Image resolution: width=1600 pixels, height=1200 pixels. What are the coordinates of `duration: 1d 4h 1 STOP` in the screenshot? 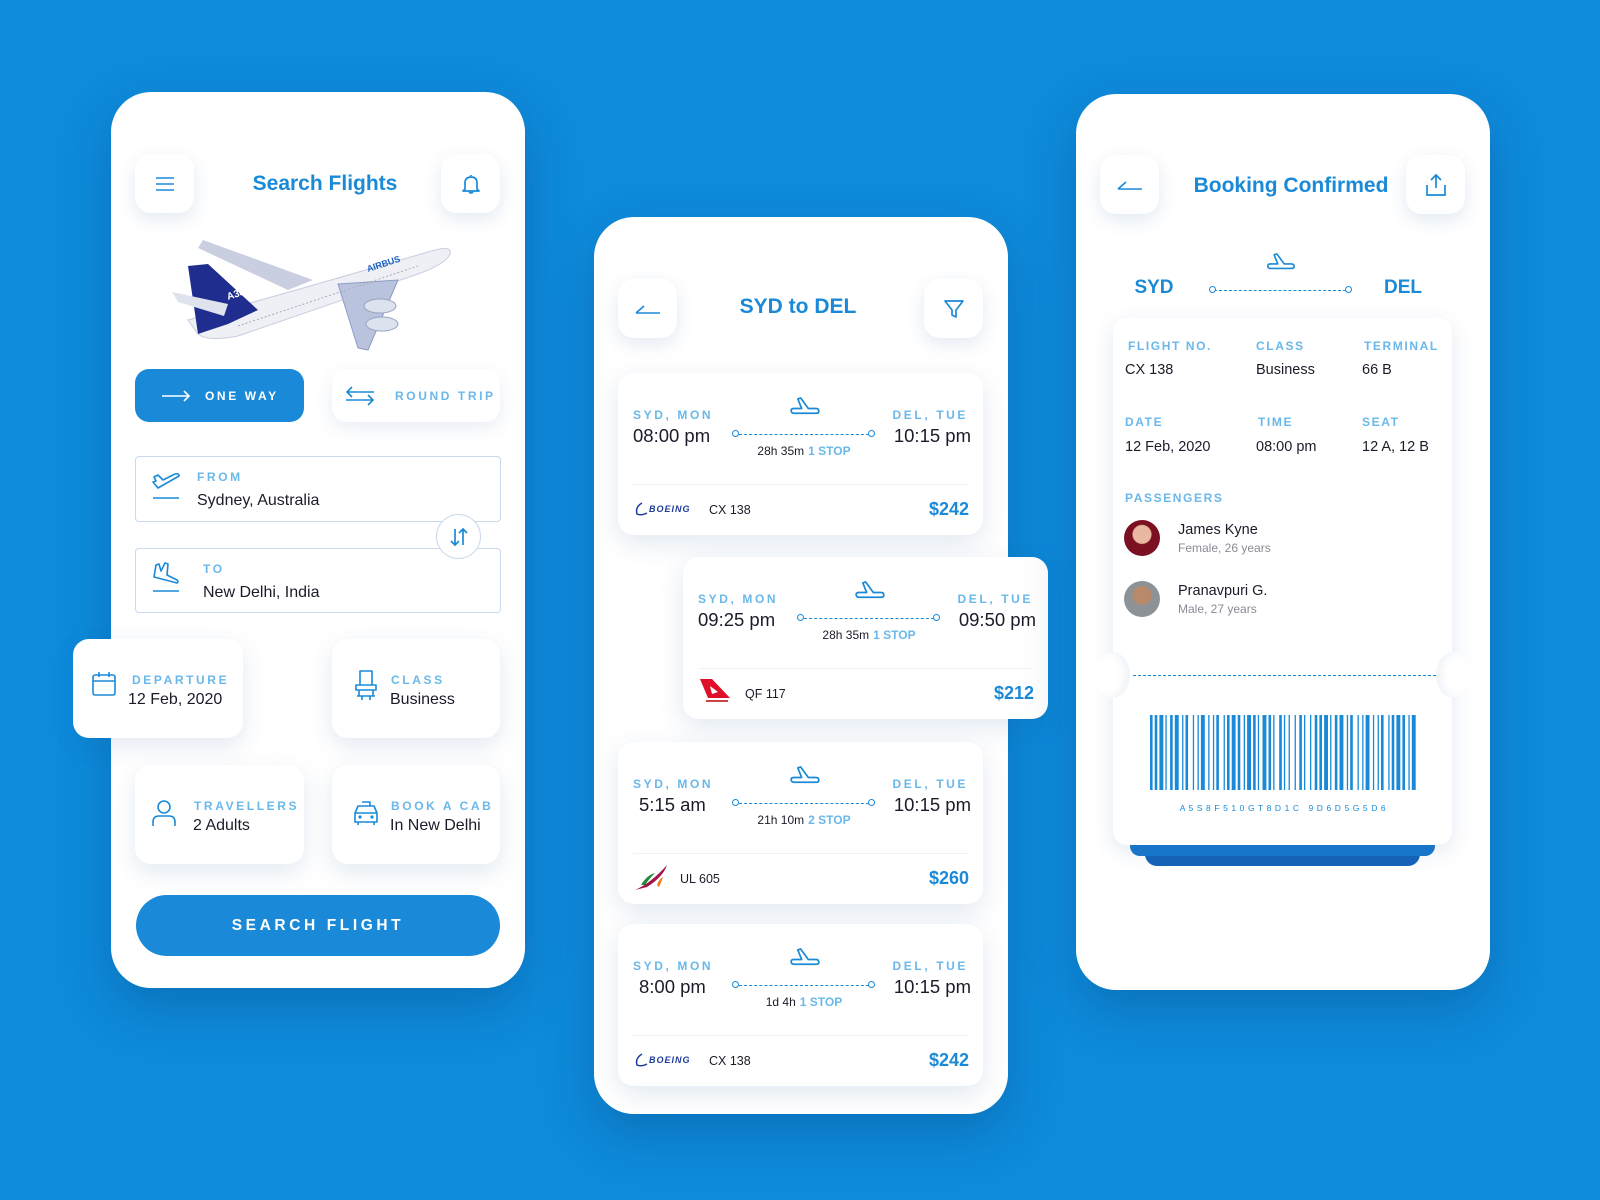 It's located at (804, 1002).